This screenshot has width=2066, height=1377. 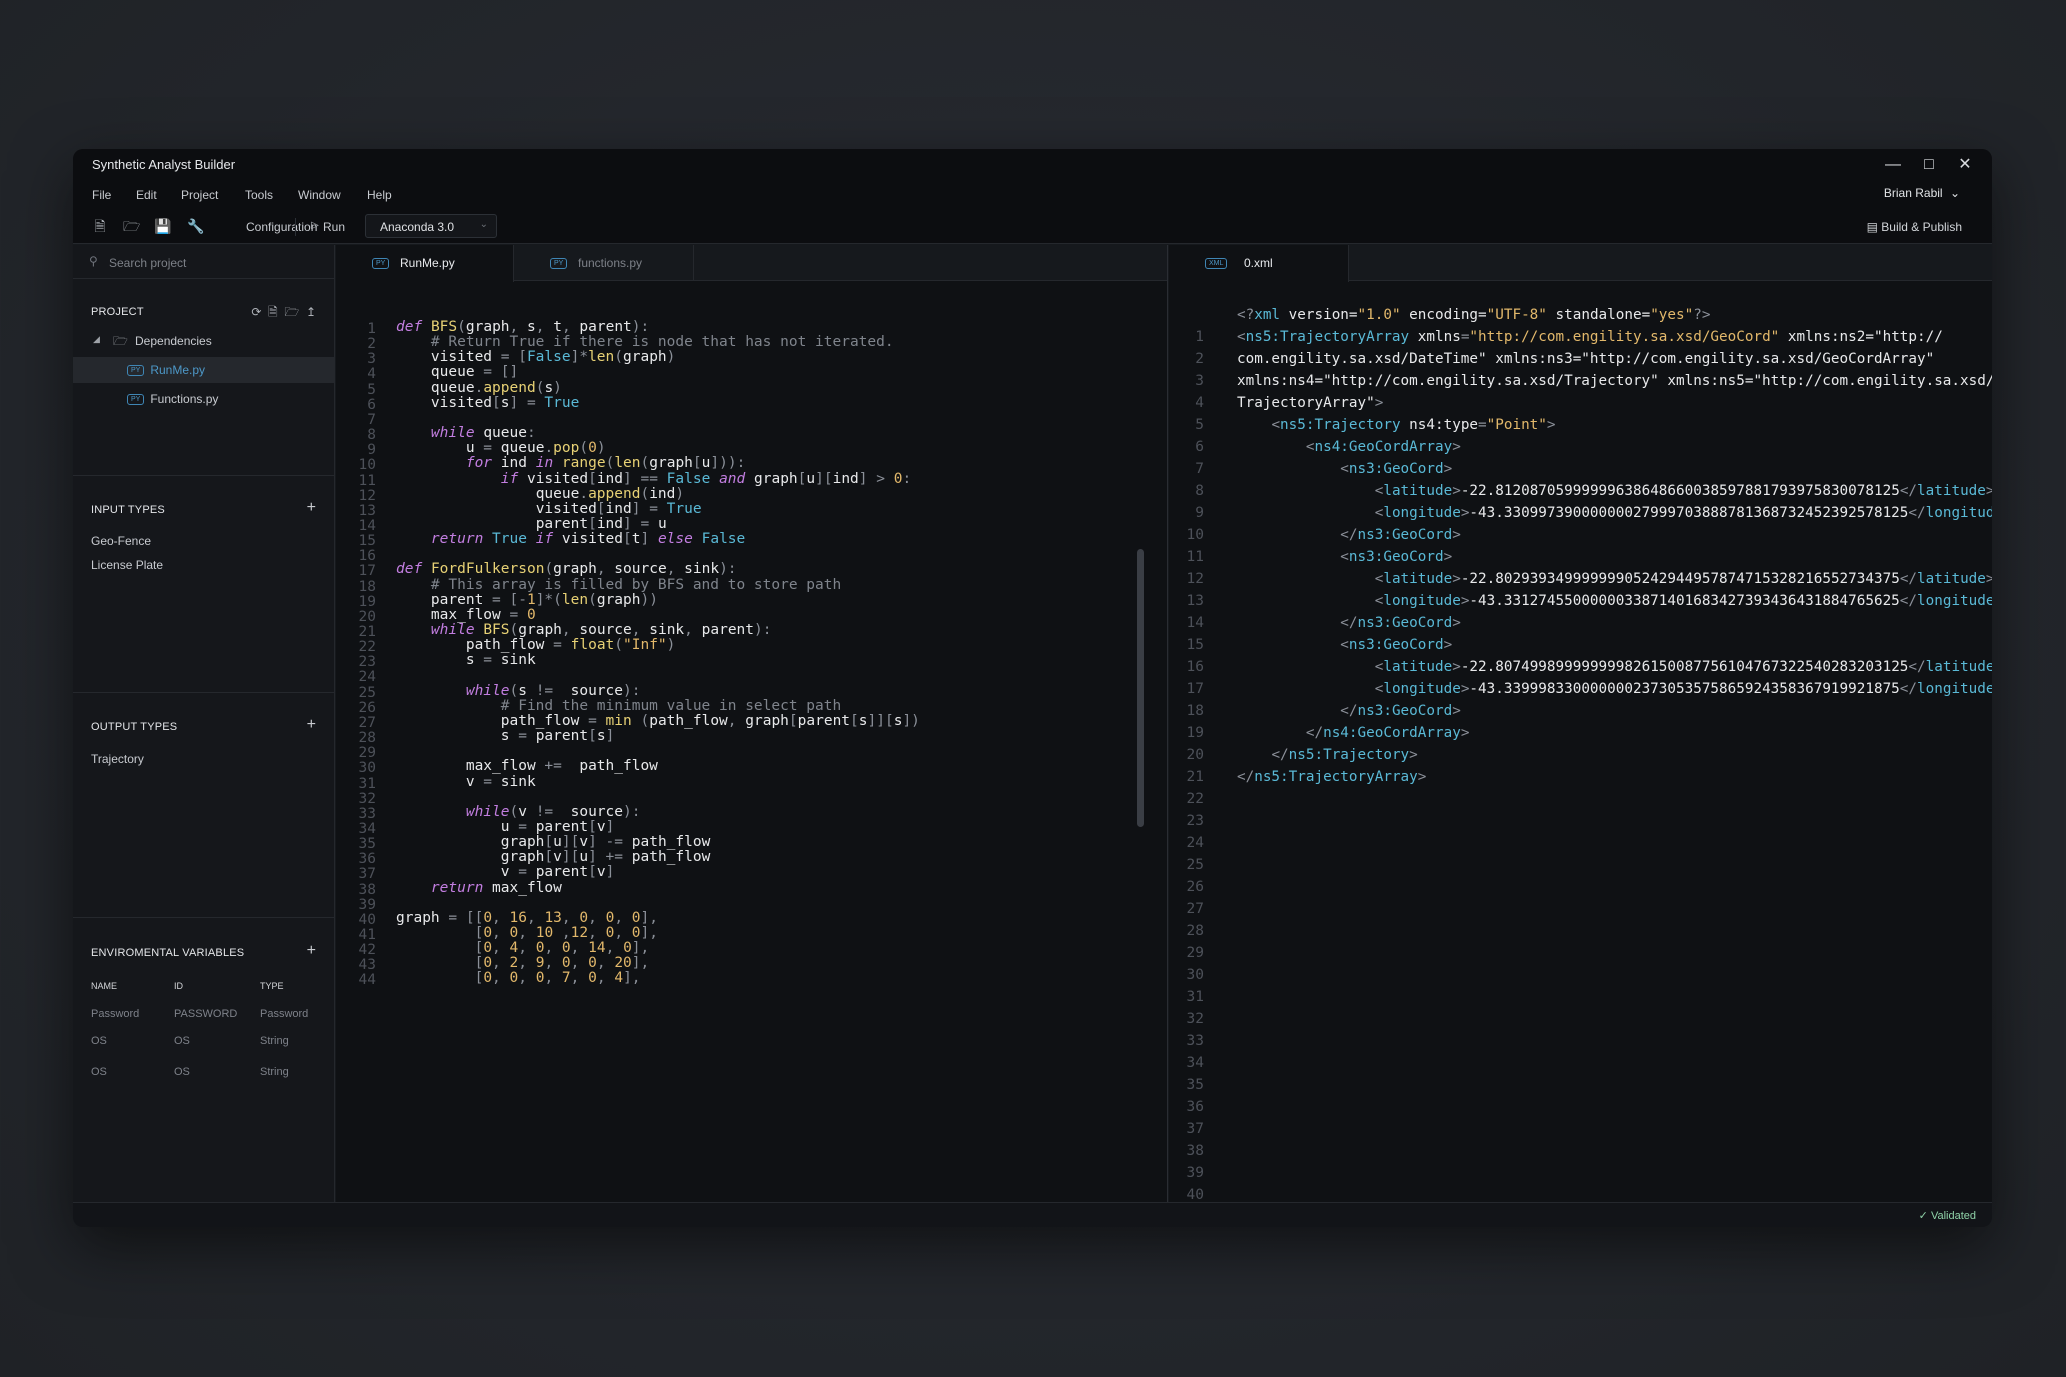 I want to click on menu-tools: Tools, so click(x=259, y=195).